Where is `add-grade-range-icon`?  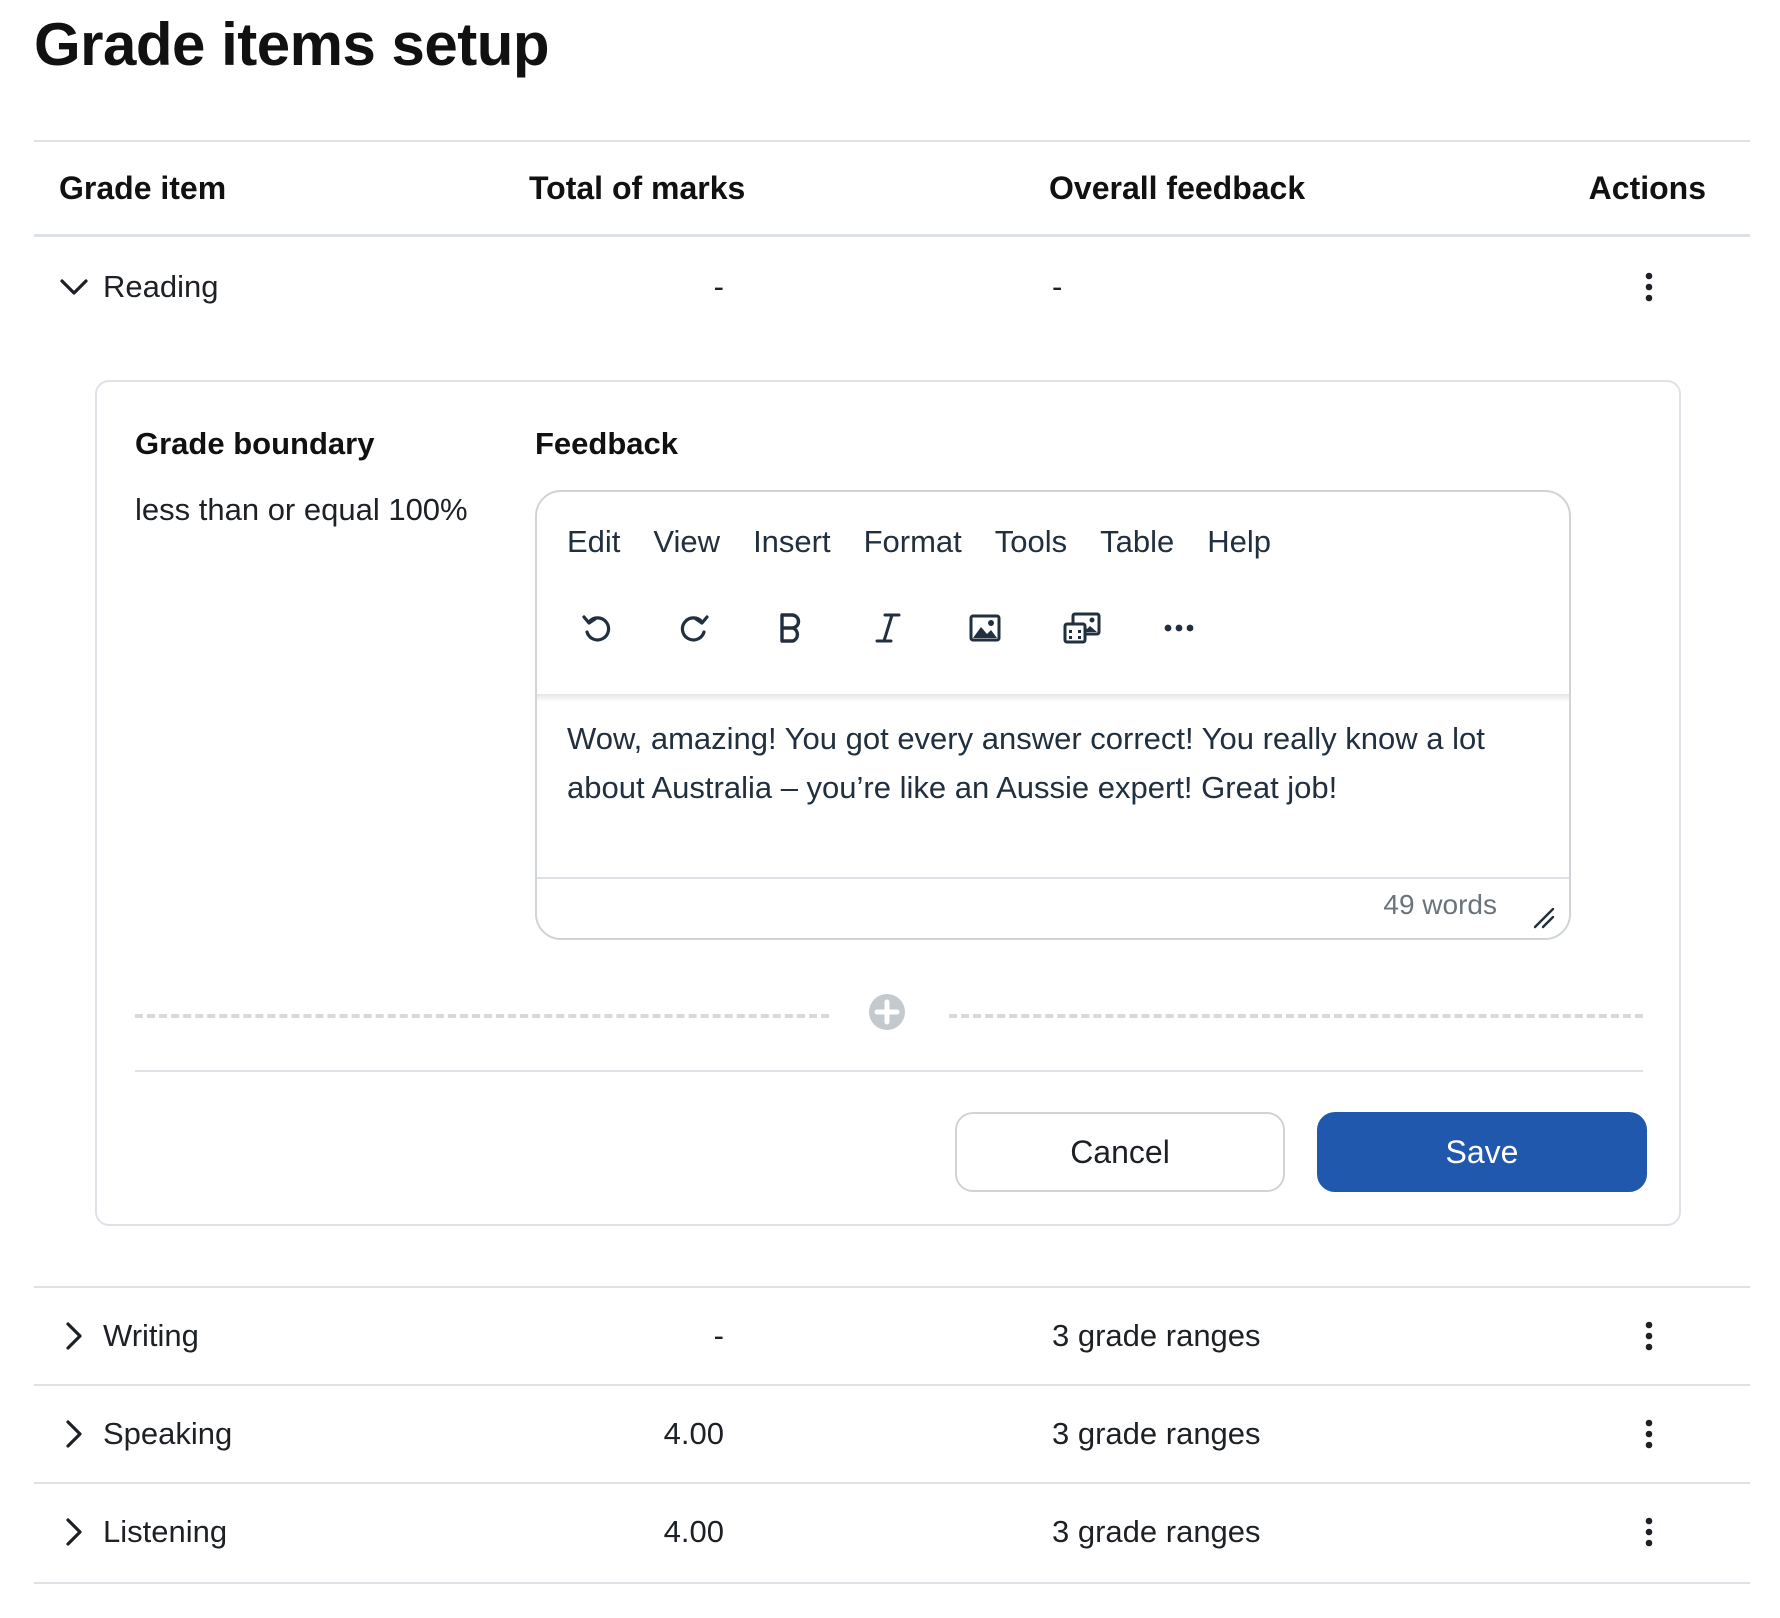 add-grade-range-icon is located at coordinates (887, 1012).